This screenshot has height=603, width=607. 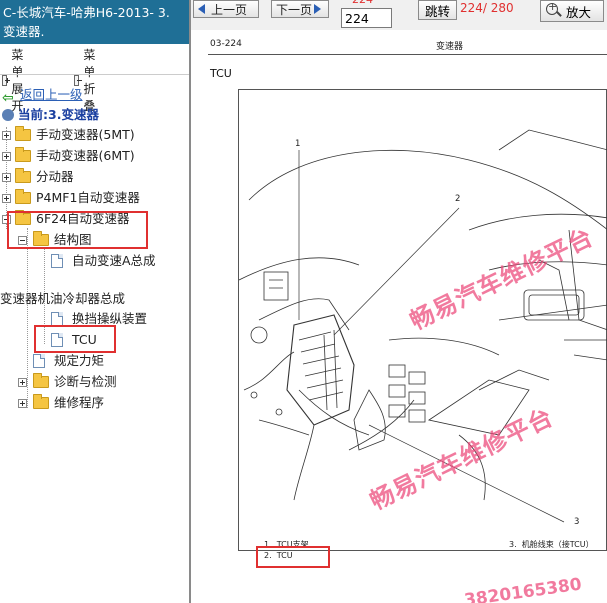 I want to click on tree-item-label: TCU, so click(x=84, y=339).